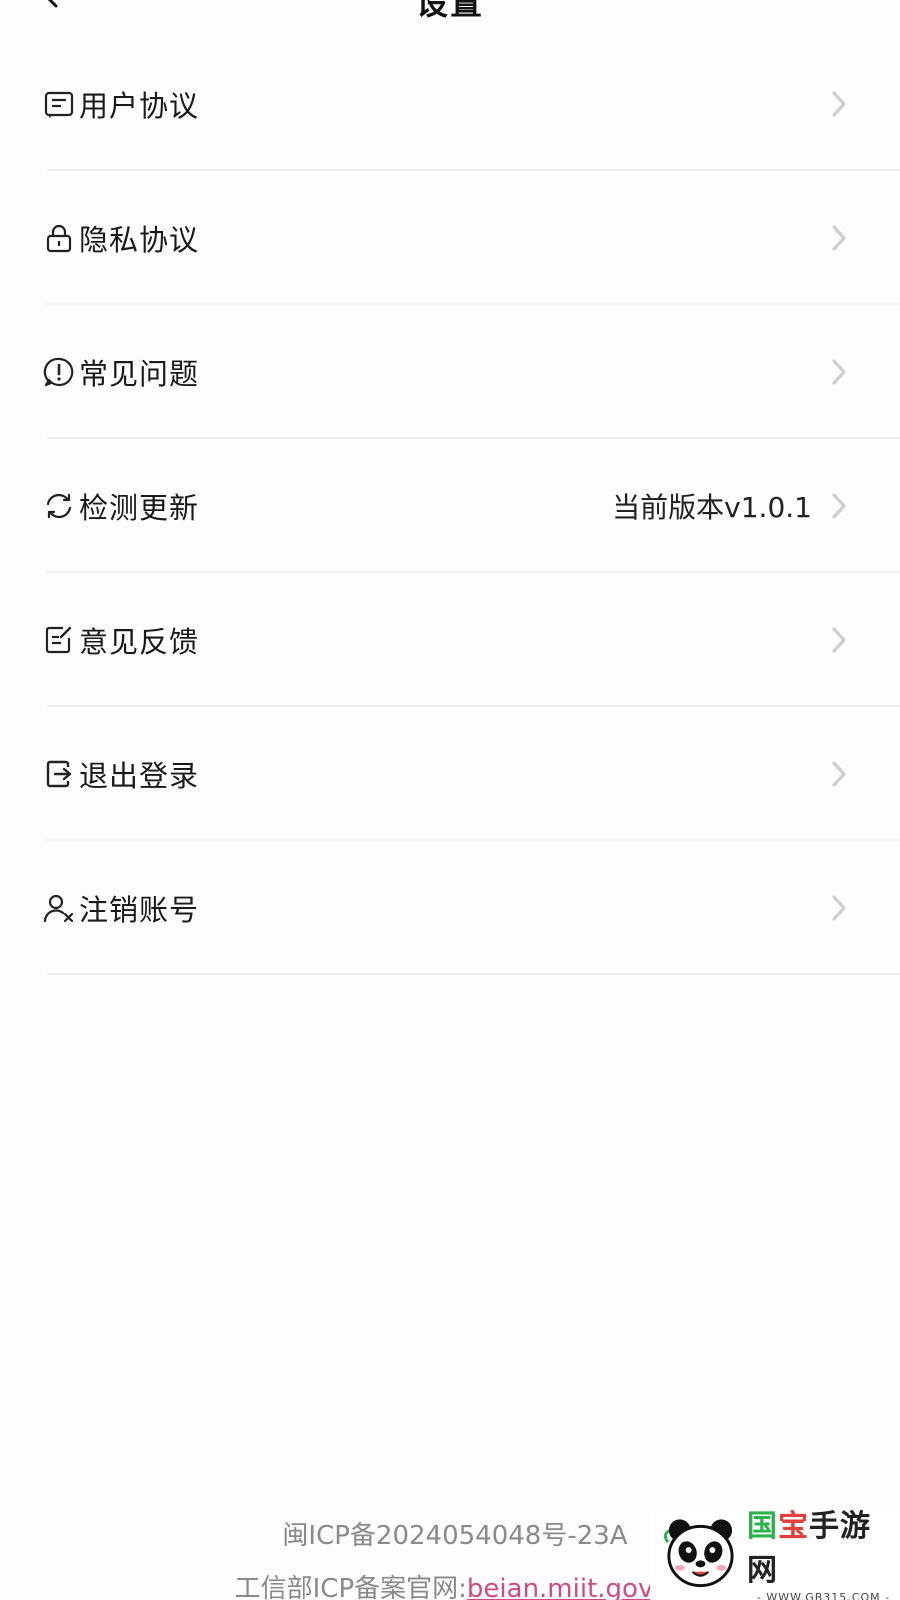 The width and height of the screenshot is (900, 1600). What do you see at coordinates (59, 908) in the screenshot?
I see `user-remove-icon` at bounding box center [59, 908].